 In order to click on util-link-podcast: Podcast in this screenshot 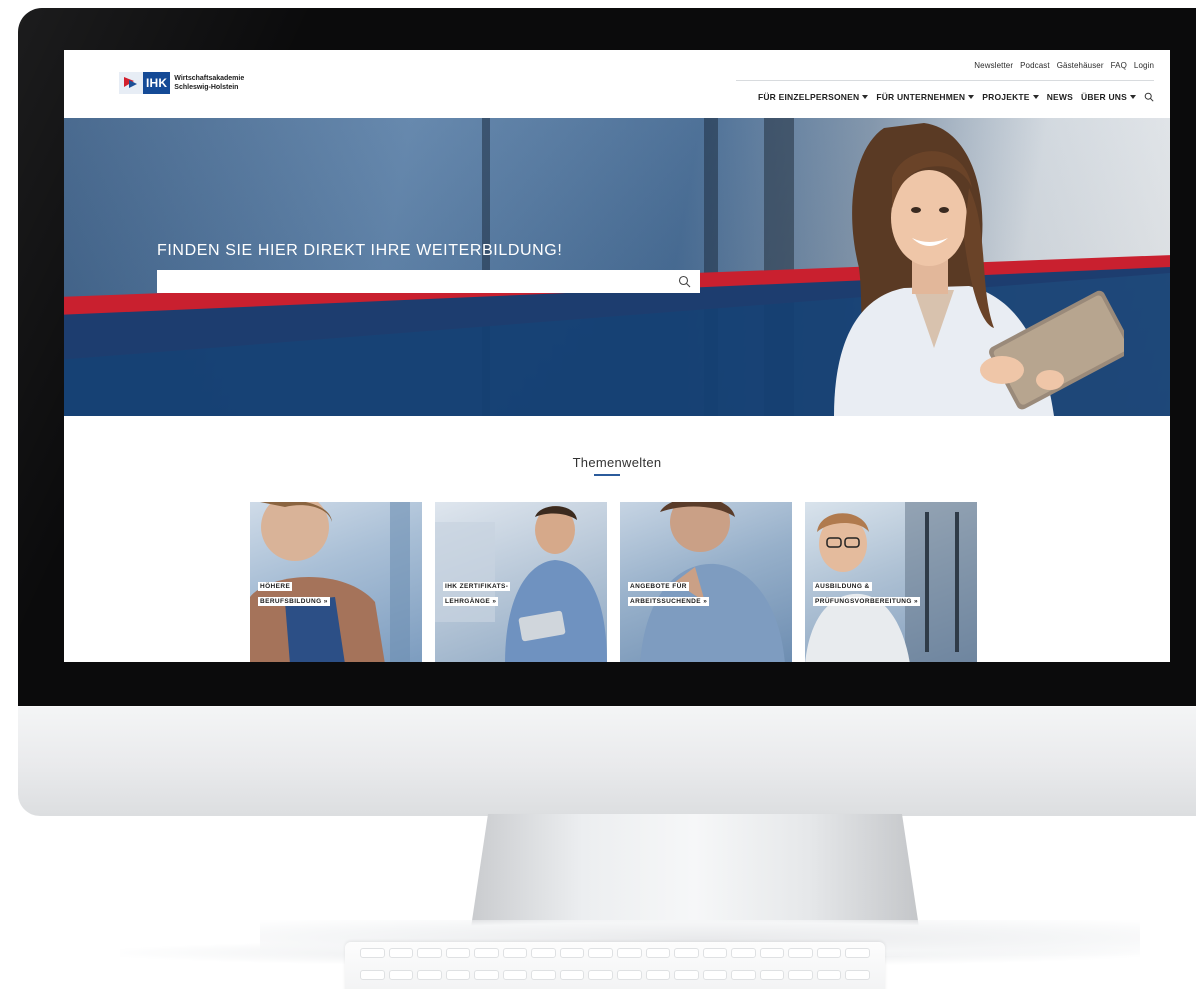, I will do `click(1035, 65)`.